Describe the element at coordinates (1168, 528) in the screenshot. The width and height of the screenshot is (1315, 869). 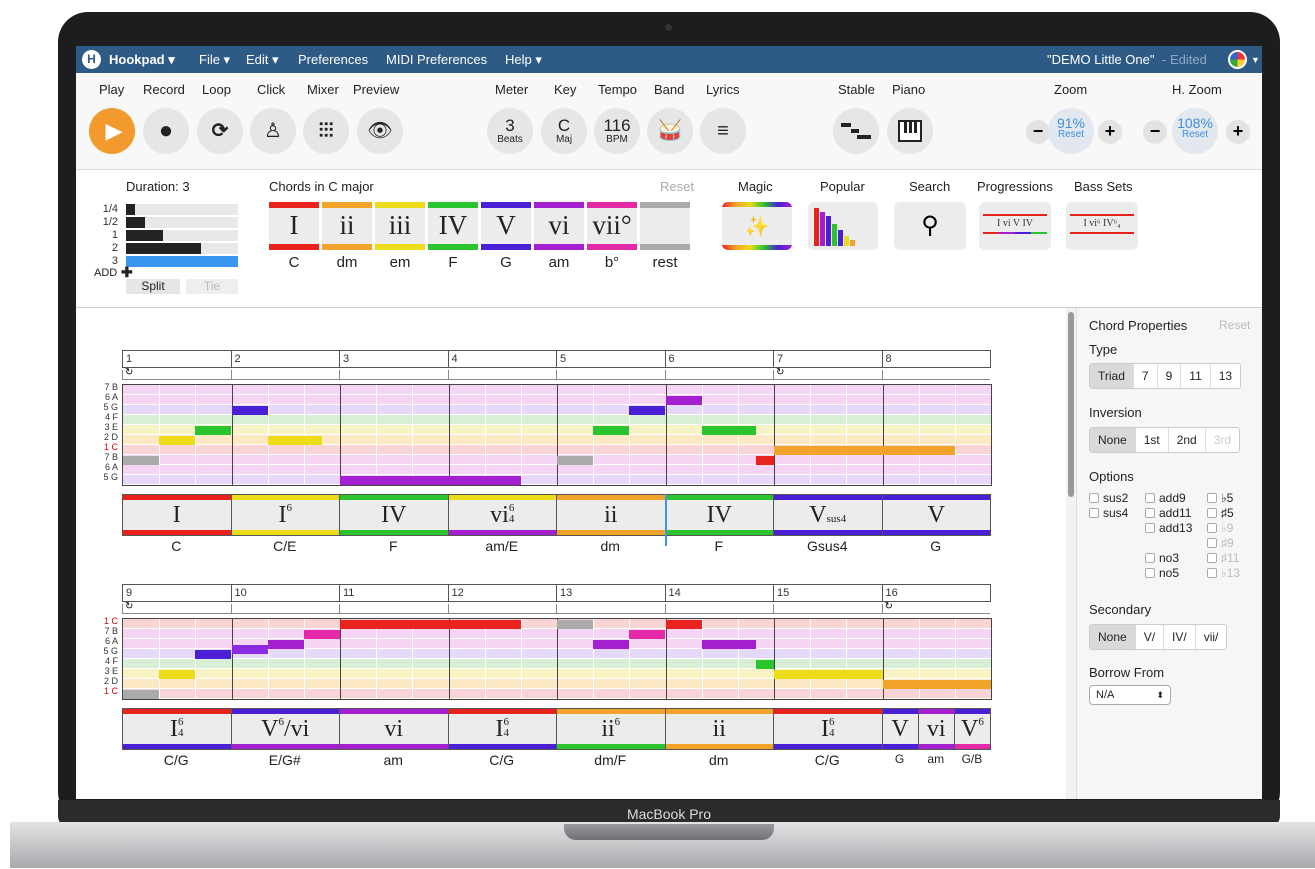
I see `option-checkbox: add13` at that location.